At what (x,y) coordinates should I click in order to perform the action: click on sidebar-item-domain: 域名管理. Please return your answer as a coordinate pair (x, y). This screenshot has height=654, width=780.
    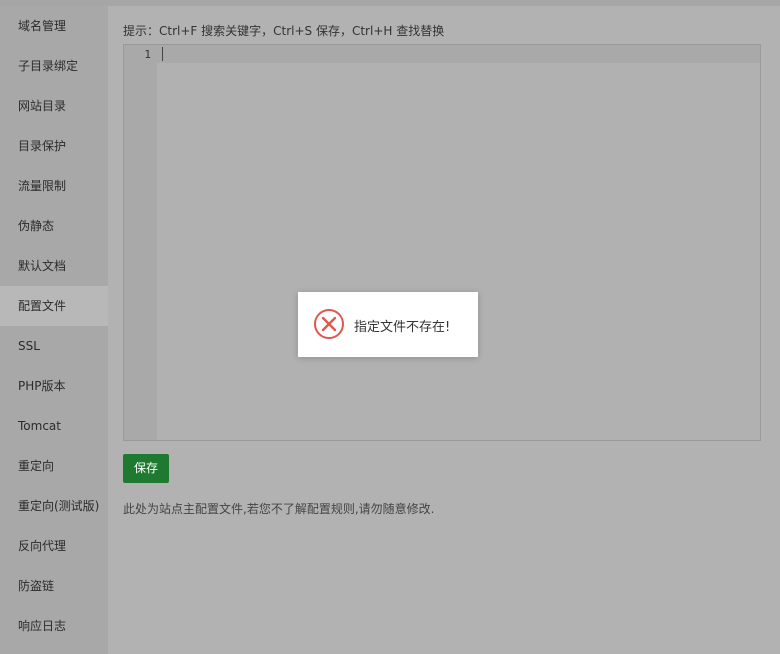
    Looking at the image, I should click on (54, 26).